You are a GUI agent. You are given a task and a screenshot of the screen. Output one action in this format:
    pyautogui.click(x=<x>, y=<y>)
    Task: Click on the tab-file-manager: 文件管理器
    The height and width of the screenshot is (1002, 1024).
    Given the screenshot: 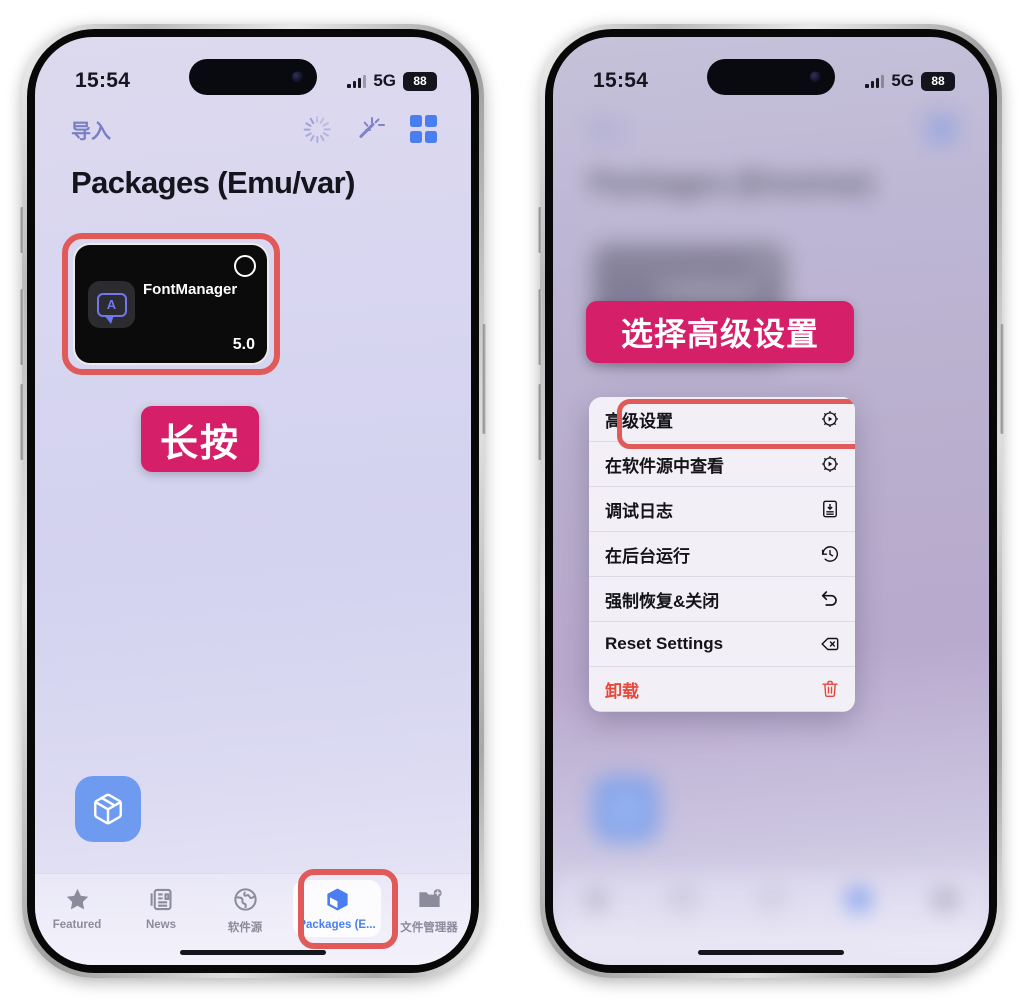 What is the action you would take?
    pyautogui.click(x=429, y=909)
    